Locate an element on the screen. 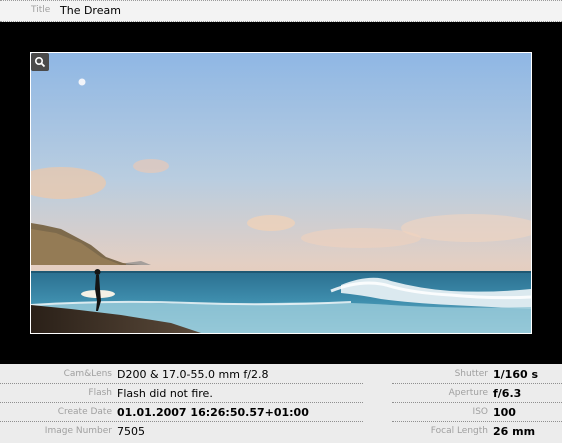  meta-row-flash: Flash Flash did not fire. is located at coordinates (181, 393).